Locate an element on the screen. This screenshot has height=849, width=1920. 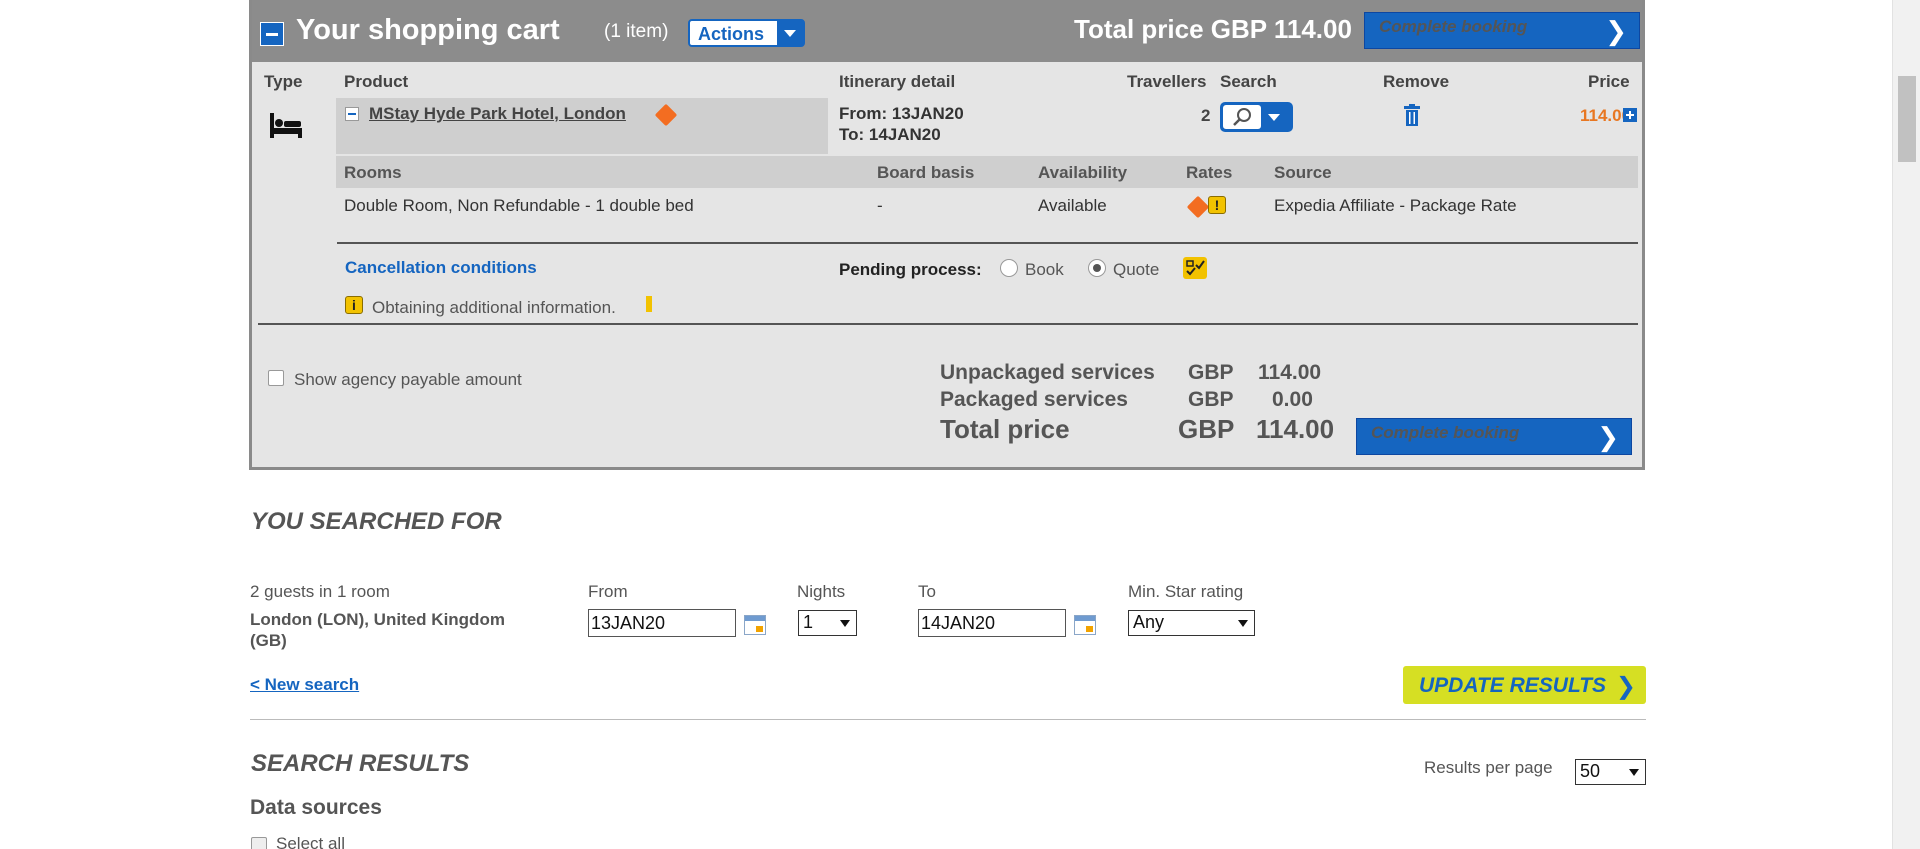
from-date-input is located at coordinates (662, 623).